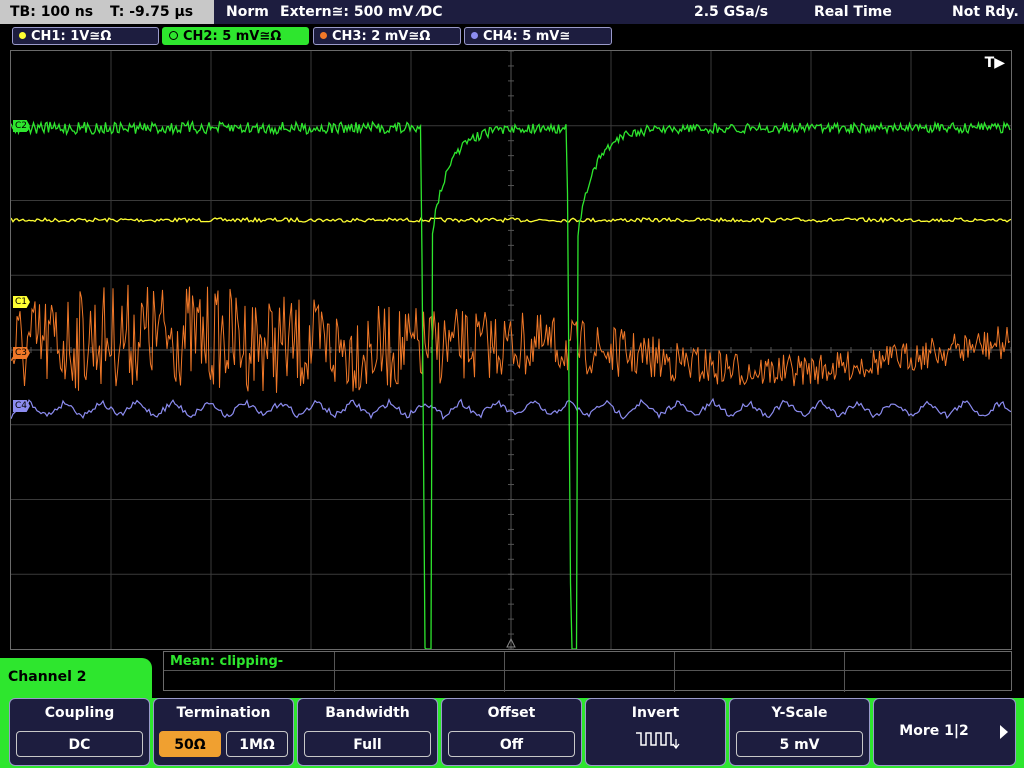 The width and height of the screenshot is (1024, 768). What do you see at coordinates (731, 12) in the screenshot?
I see `sample-rate: 2.5 GSa/s` at bounding box center [731, 12].